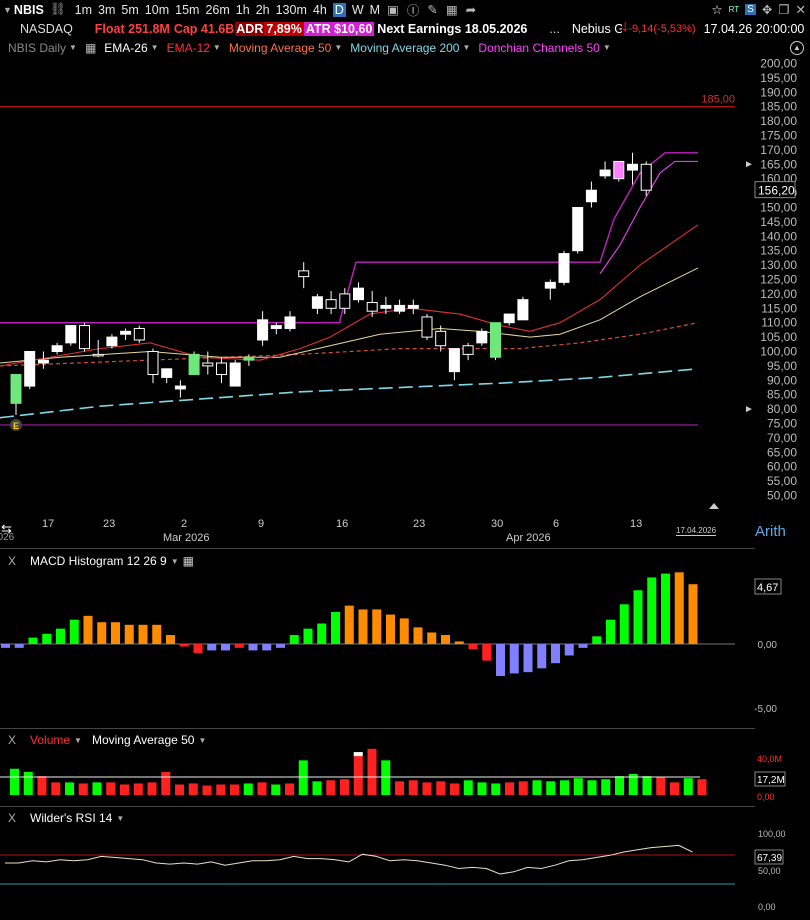 The width and height of the screenshot is (810, 920). Describe the element at coordinates (291, 10) in the screenshot. I see `tf-130m: 130m` at that location.